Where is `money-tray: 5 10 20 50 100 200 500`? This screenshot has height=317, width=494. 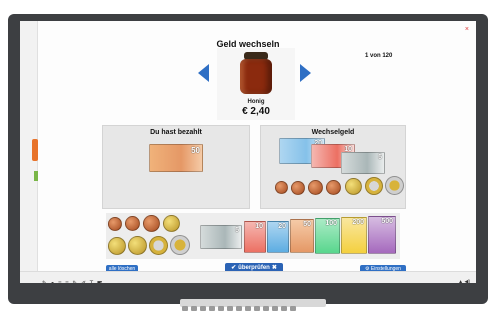
money-tray: 5 10 20 50 100 200 500 is located at coordinates (253, 236).